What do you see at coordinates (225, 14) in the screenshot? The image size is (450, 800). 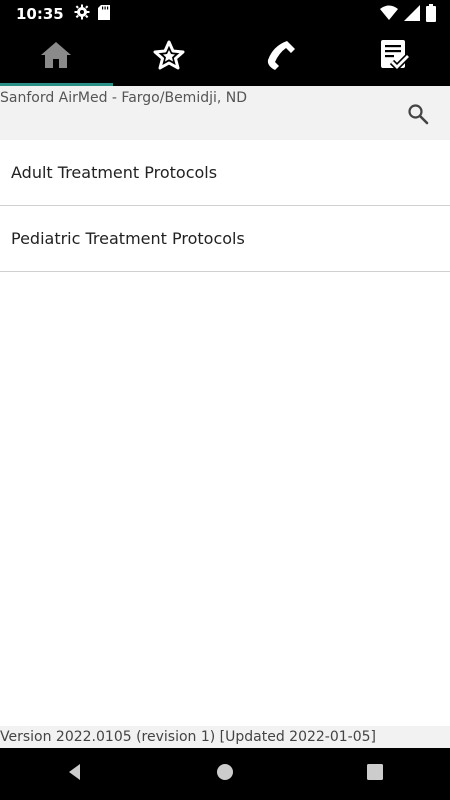 I see `status-bar: 10:35` at bounding box center [225, 14].